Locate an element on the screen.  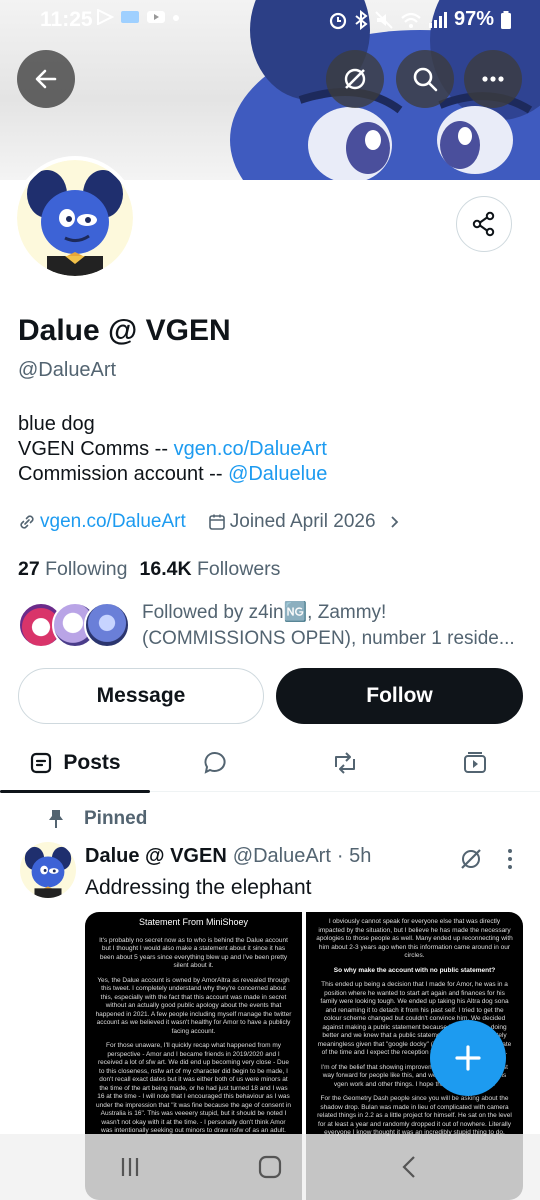
repost-icon is located at coordinates (345, 763).